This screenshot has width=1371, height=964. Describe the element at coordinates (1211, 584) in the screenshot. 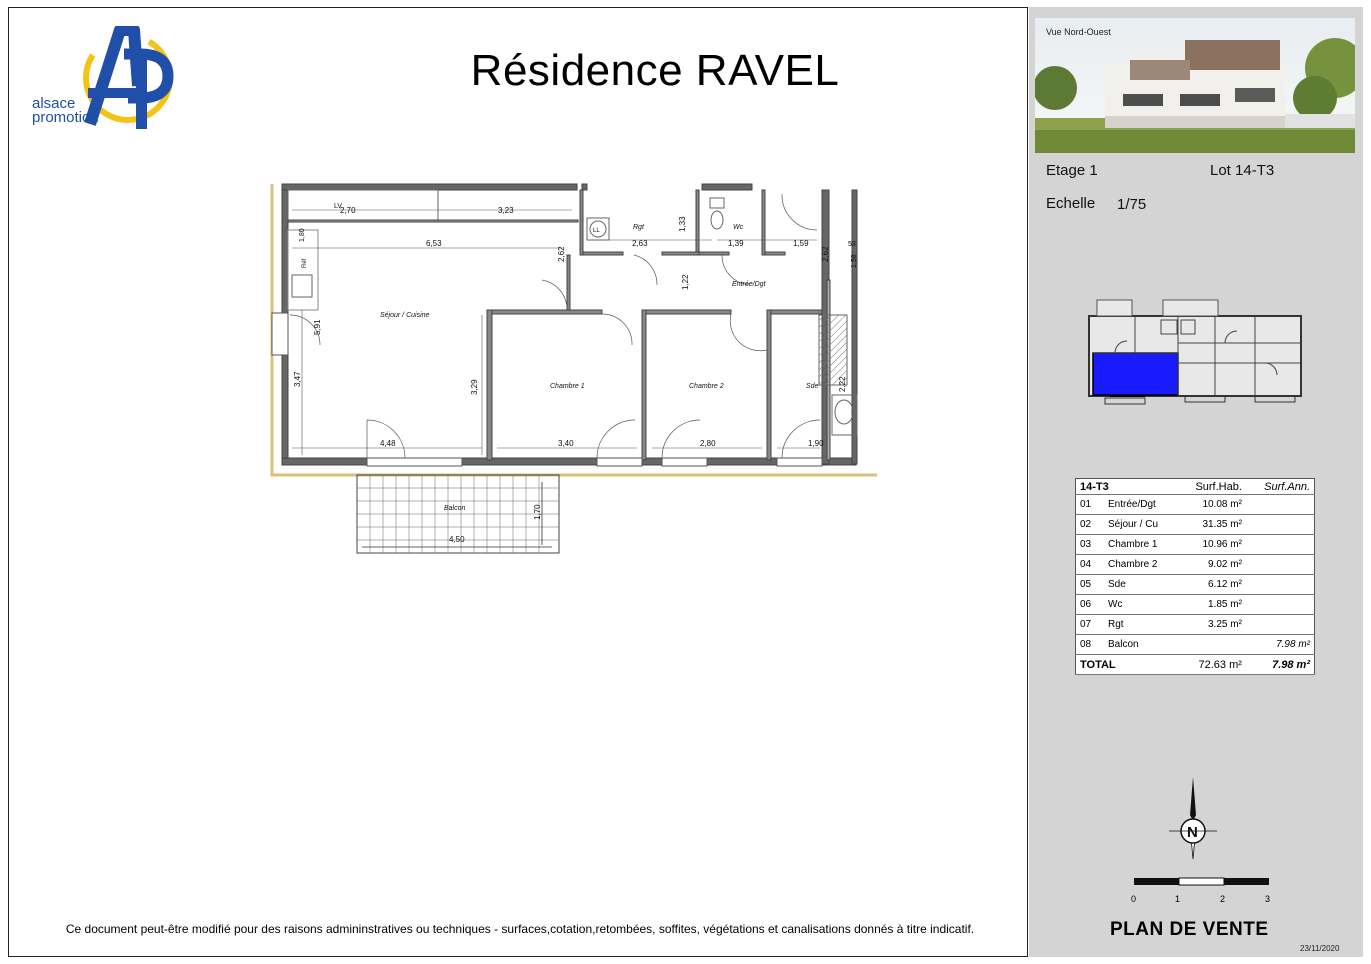

I see `row-surf-hab: 6.12 m²` at that location.